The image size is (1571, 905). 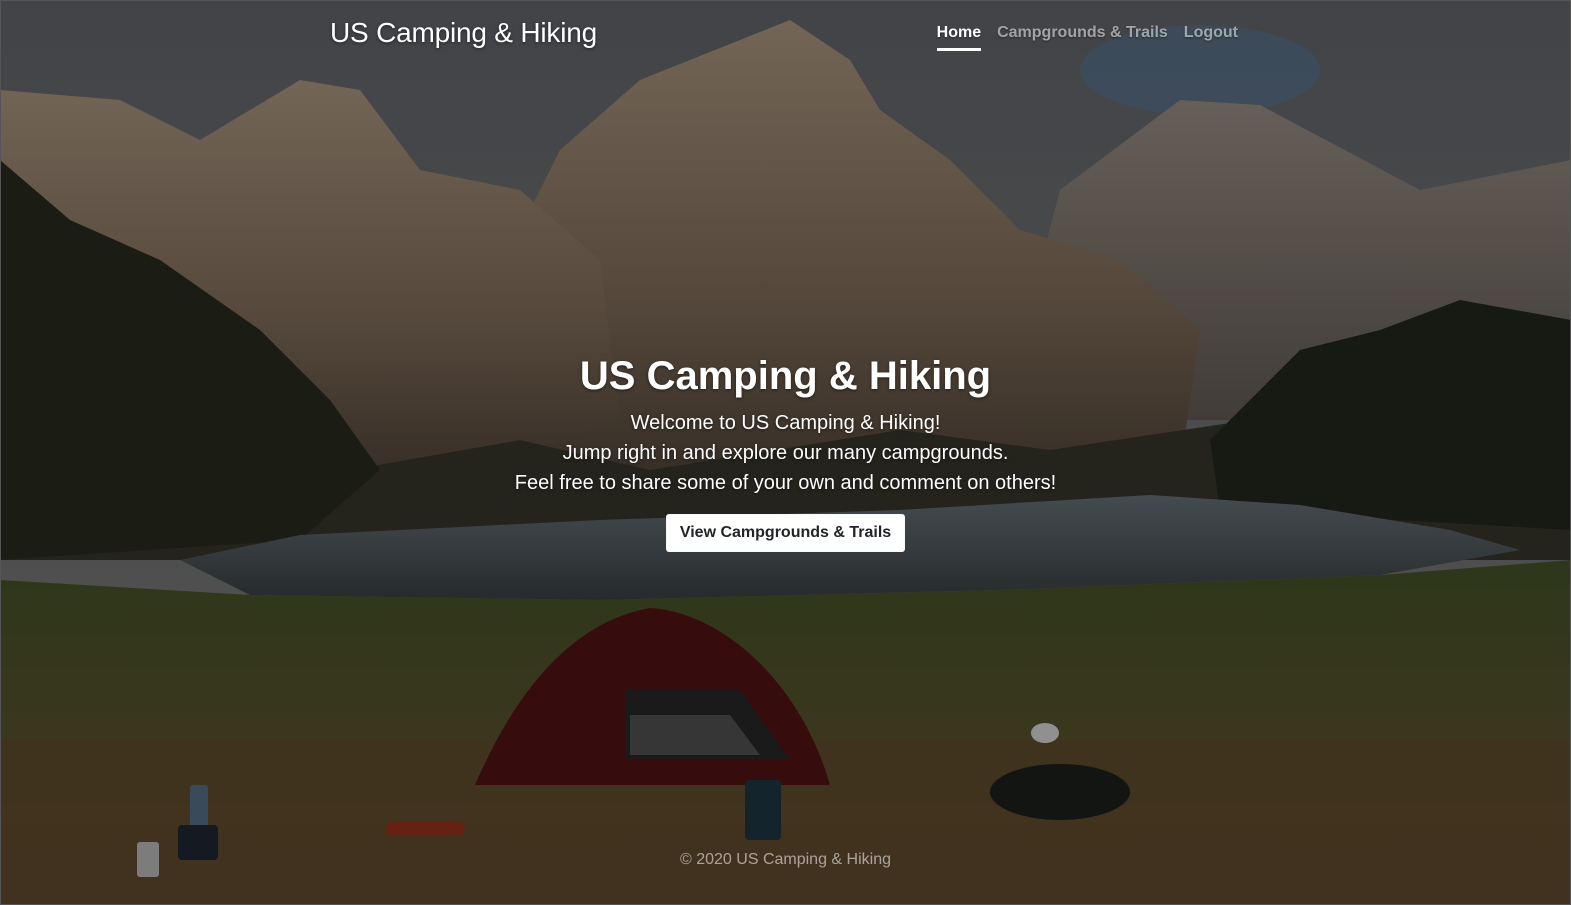 What do you see at coordinates (785, 423) in the screenshot?
I see `hero-line-welcome: Welcome to US Camping & Hiking!` at bounding box center [785, 423].